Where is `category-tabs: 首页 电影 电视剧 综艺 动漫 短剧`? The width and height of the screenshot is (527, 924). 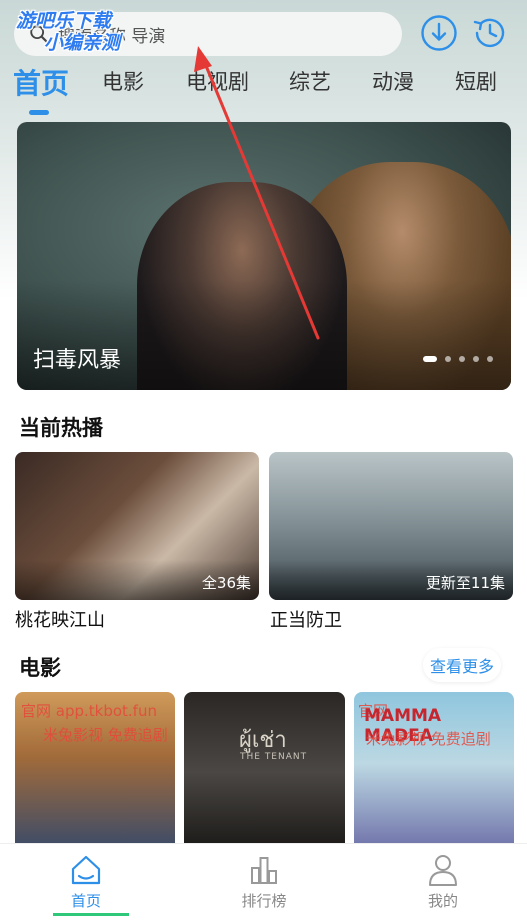
category-tabs: 首页 电影 电视剧 综艺 动漫 短剧 is located at coordinates (263, 91).